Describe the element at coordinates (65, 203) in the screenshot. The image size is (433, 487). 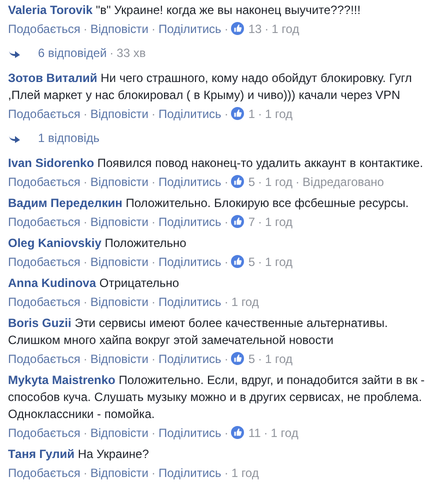
I see `author-link: Вадим Переделкин` at that location.